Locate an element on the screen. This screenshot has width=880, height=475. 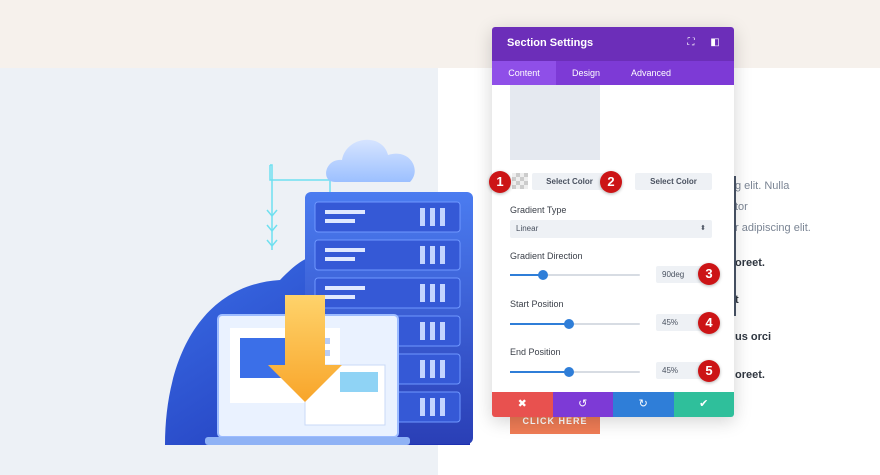
sidebar-toggle-icon: ◧ is located at coordinates (715, 43).